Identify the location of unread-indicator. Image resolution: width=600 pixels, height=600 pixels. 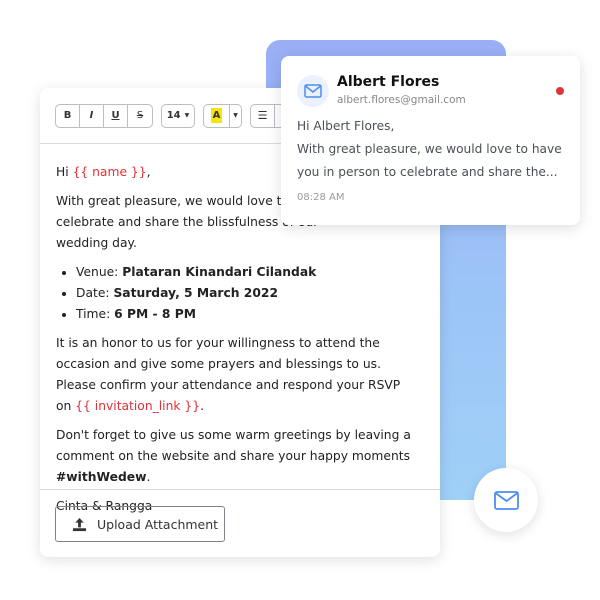
(560, 91).